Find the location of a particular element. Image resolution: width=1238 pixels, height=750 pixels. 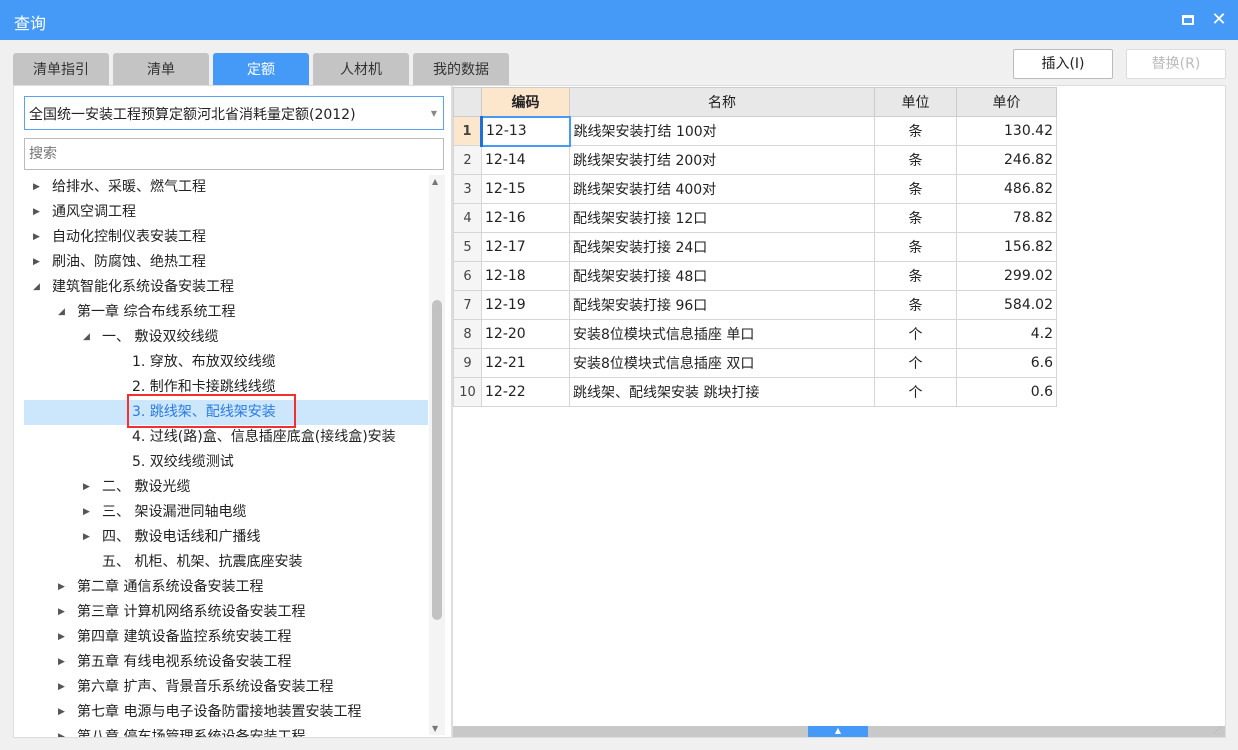

search-input is located at coordinates (234, 154).